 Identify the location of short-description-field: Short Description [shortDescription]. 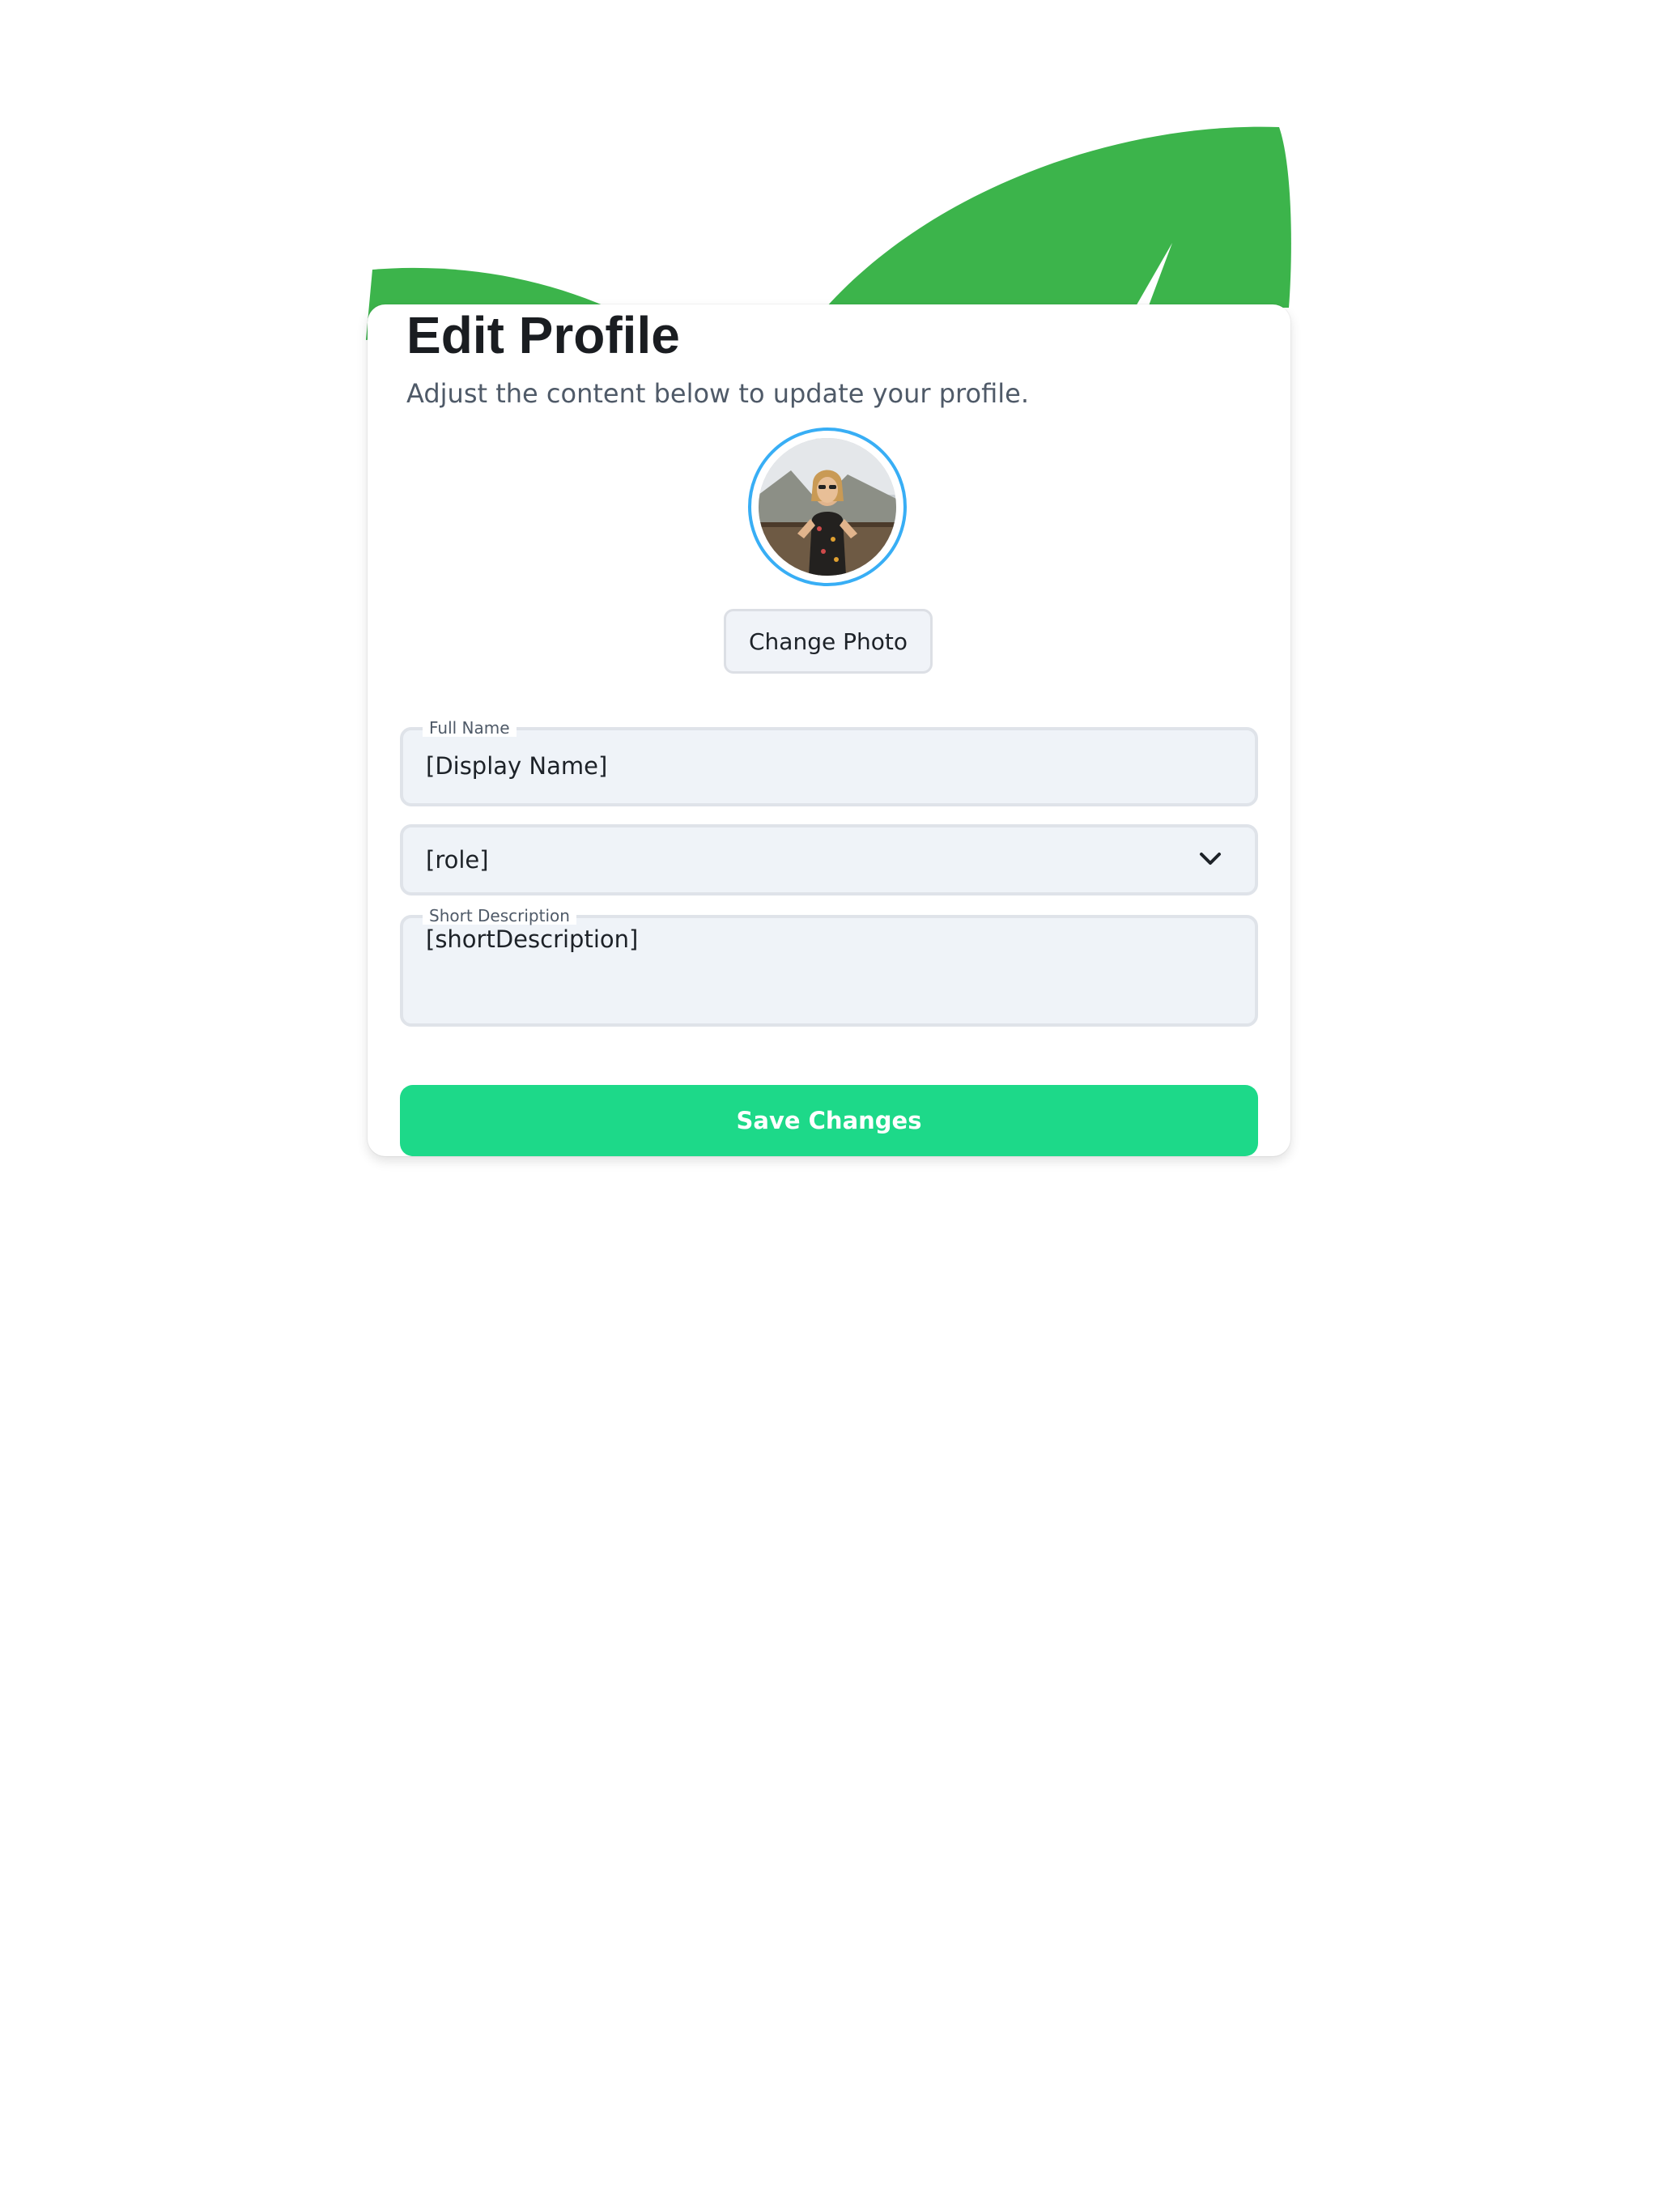
(829, 967).